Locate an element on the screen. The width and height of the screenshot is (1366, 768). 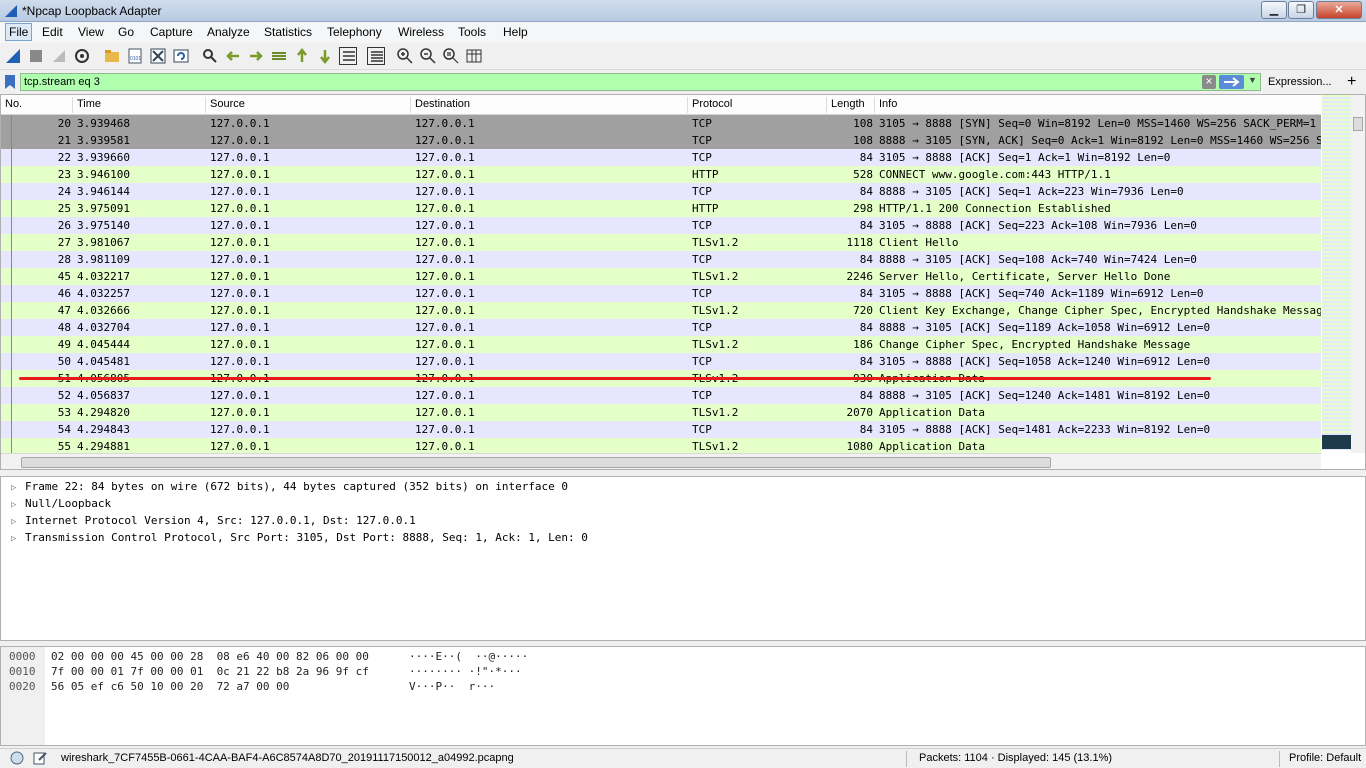
capture-options-icon is located at coordinates (82, 56).